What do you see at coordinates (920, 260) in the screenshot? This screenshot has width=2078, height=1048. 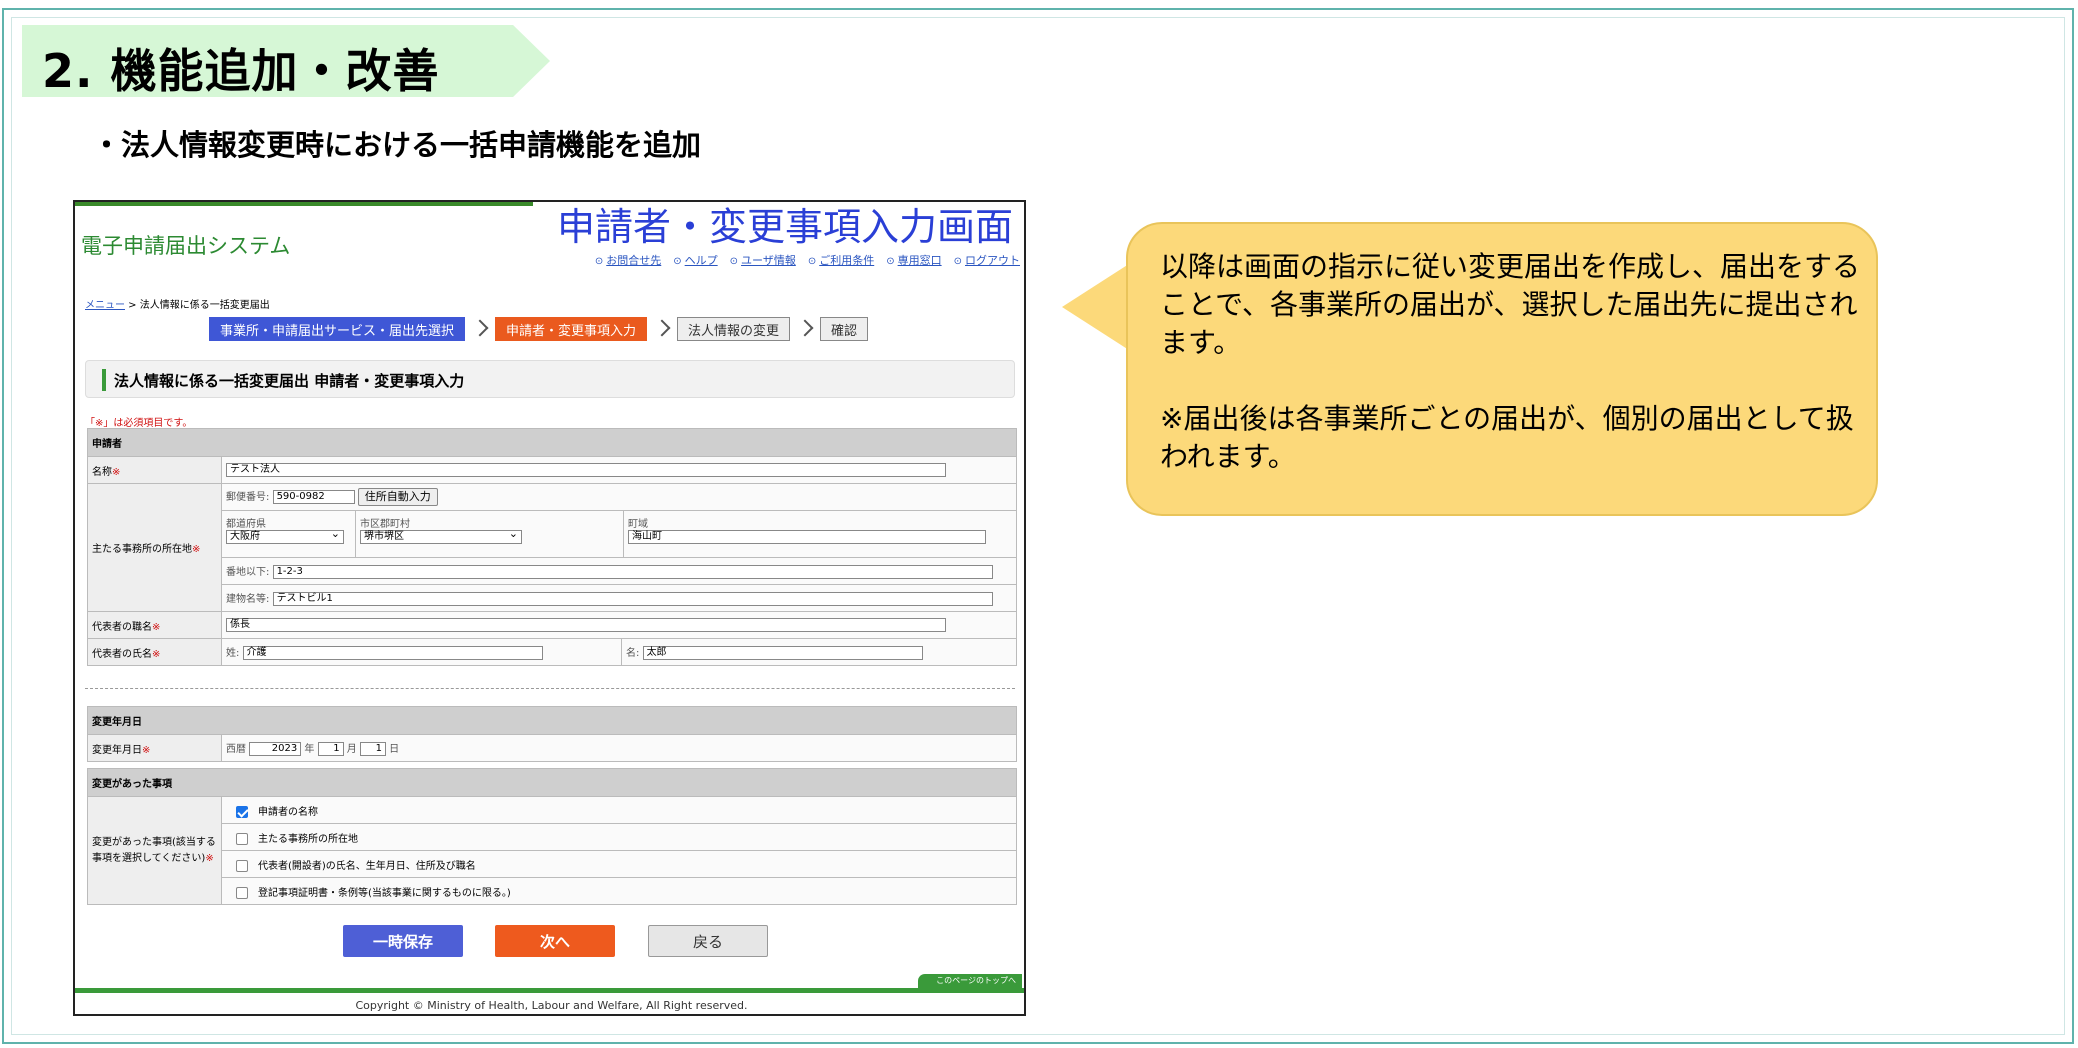 I see `link-window: 専用窓口` at bounding box center [920, 260].